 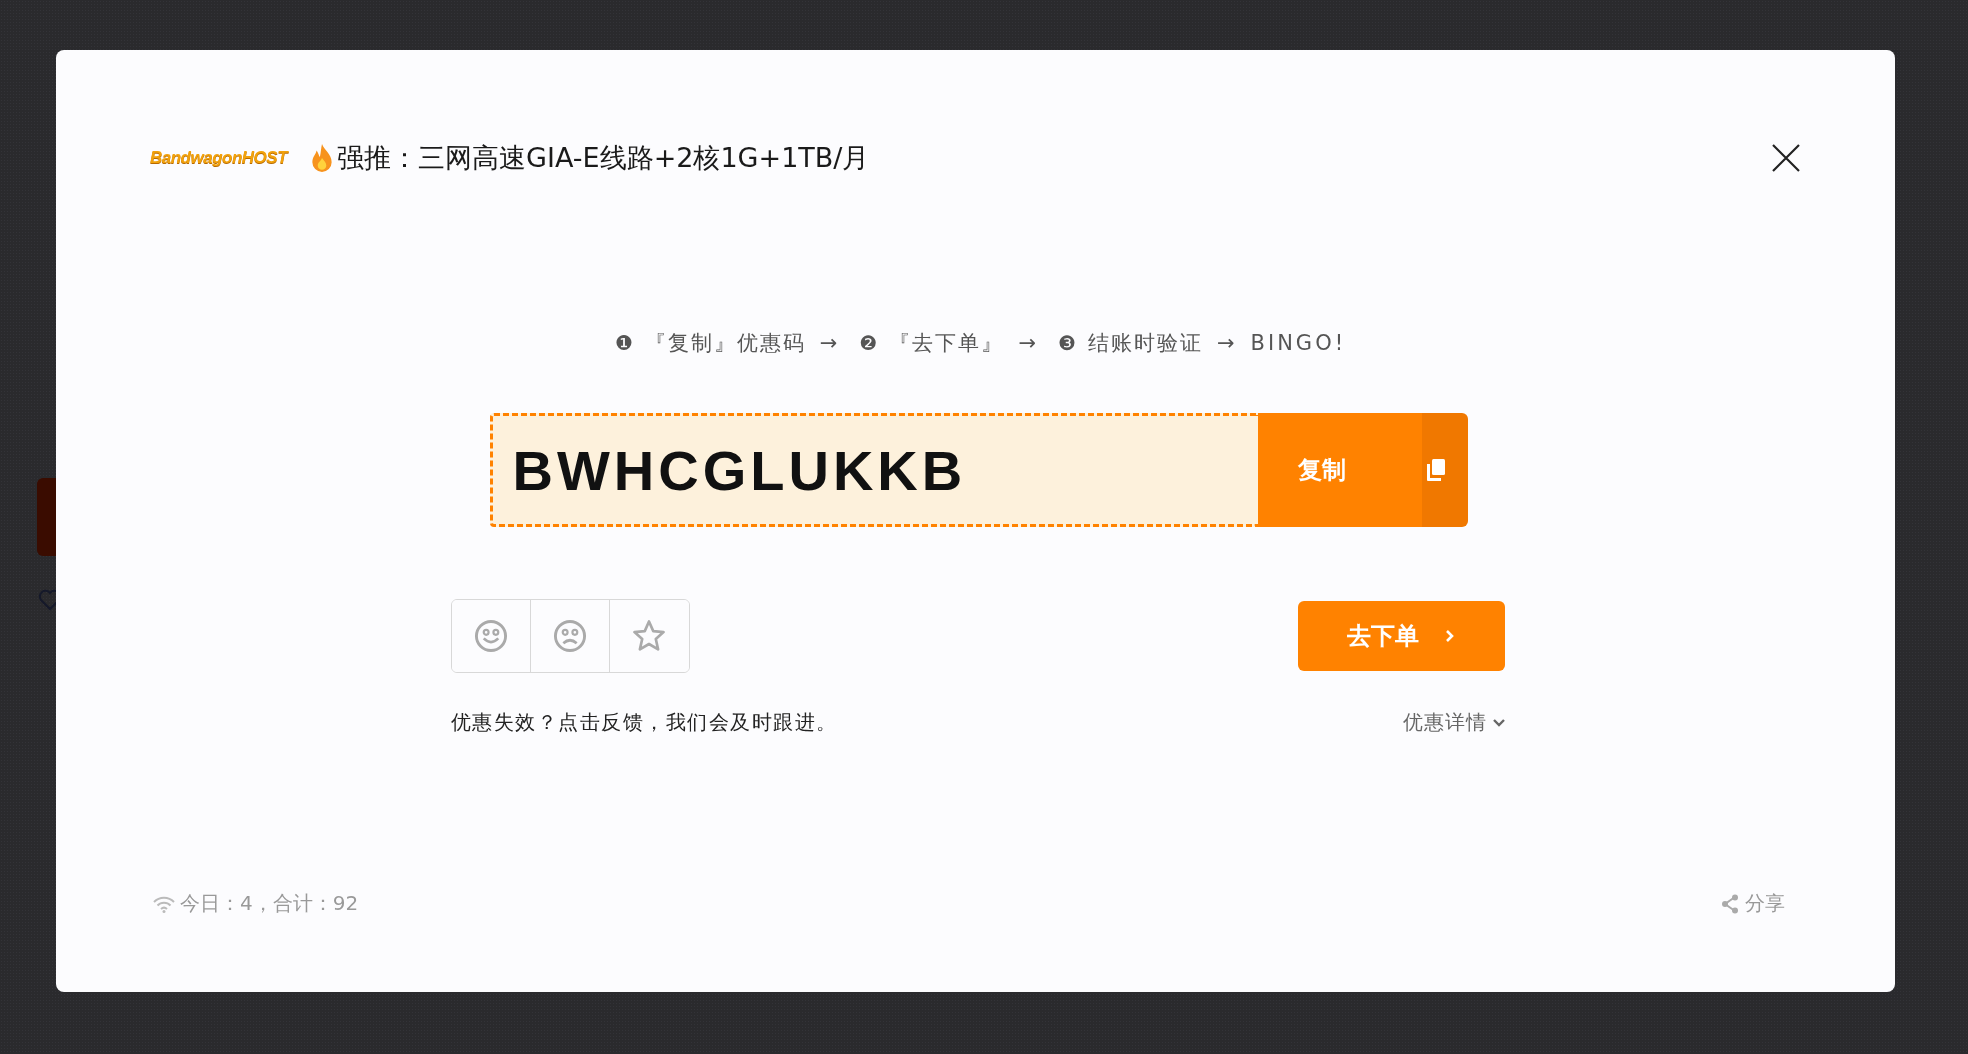 I want to click on close-icon, so click(x=1786, y=158).